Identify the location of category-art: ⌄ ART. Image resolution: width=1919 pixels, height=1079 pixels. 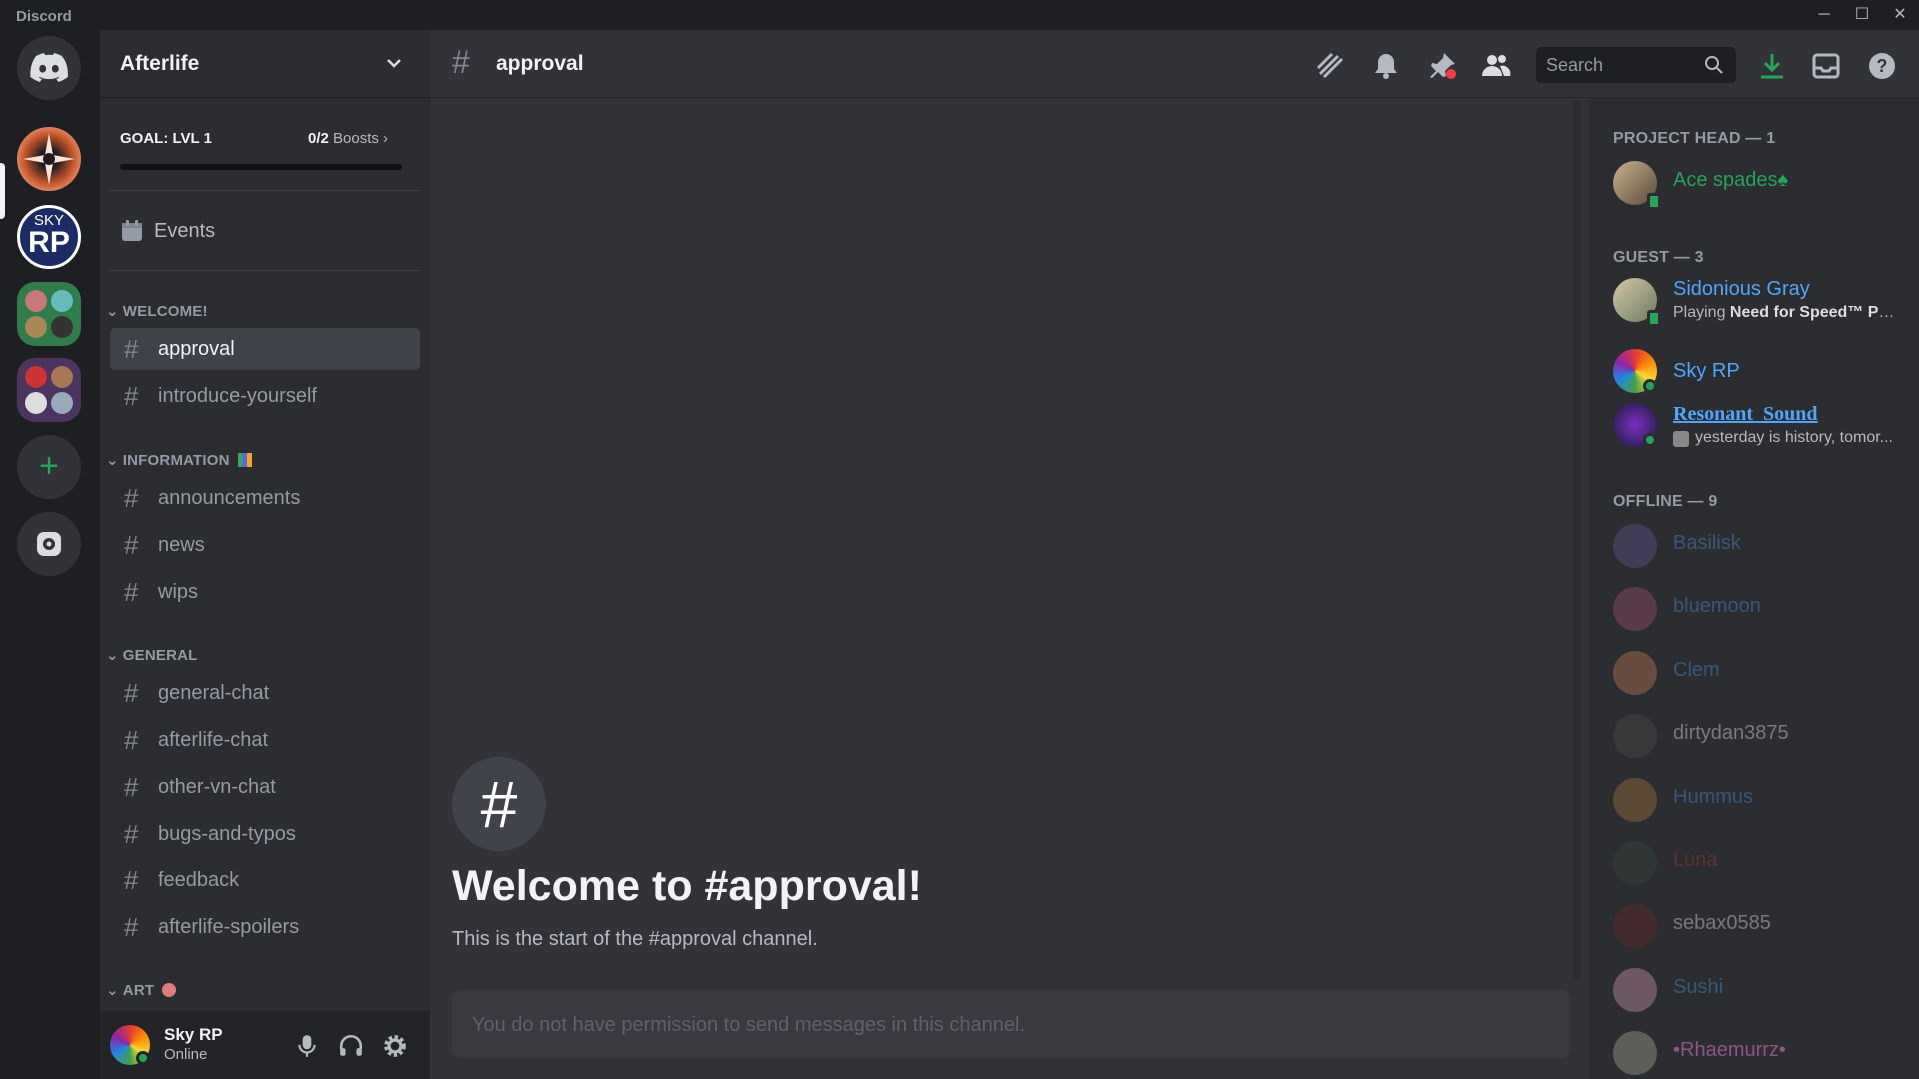
(141, 990).